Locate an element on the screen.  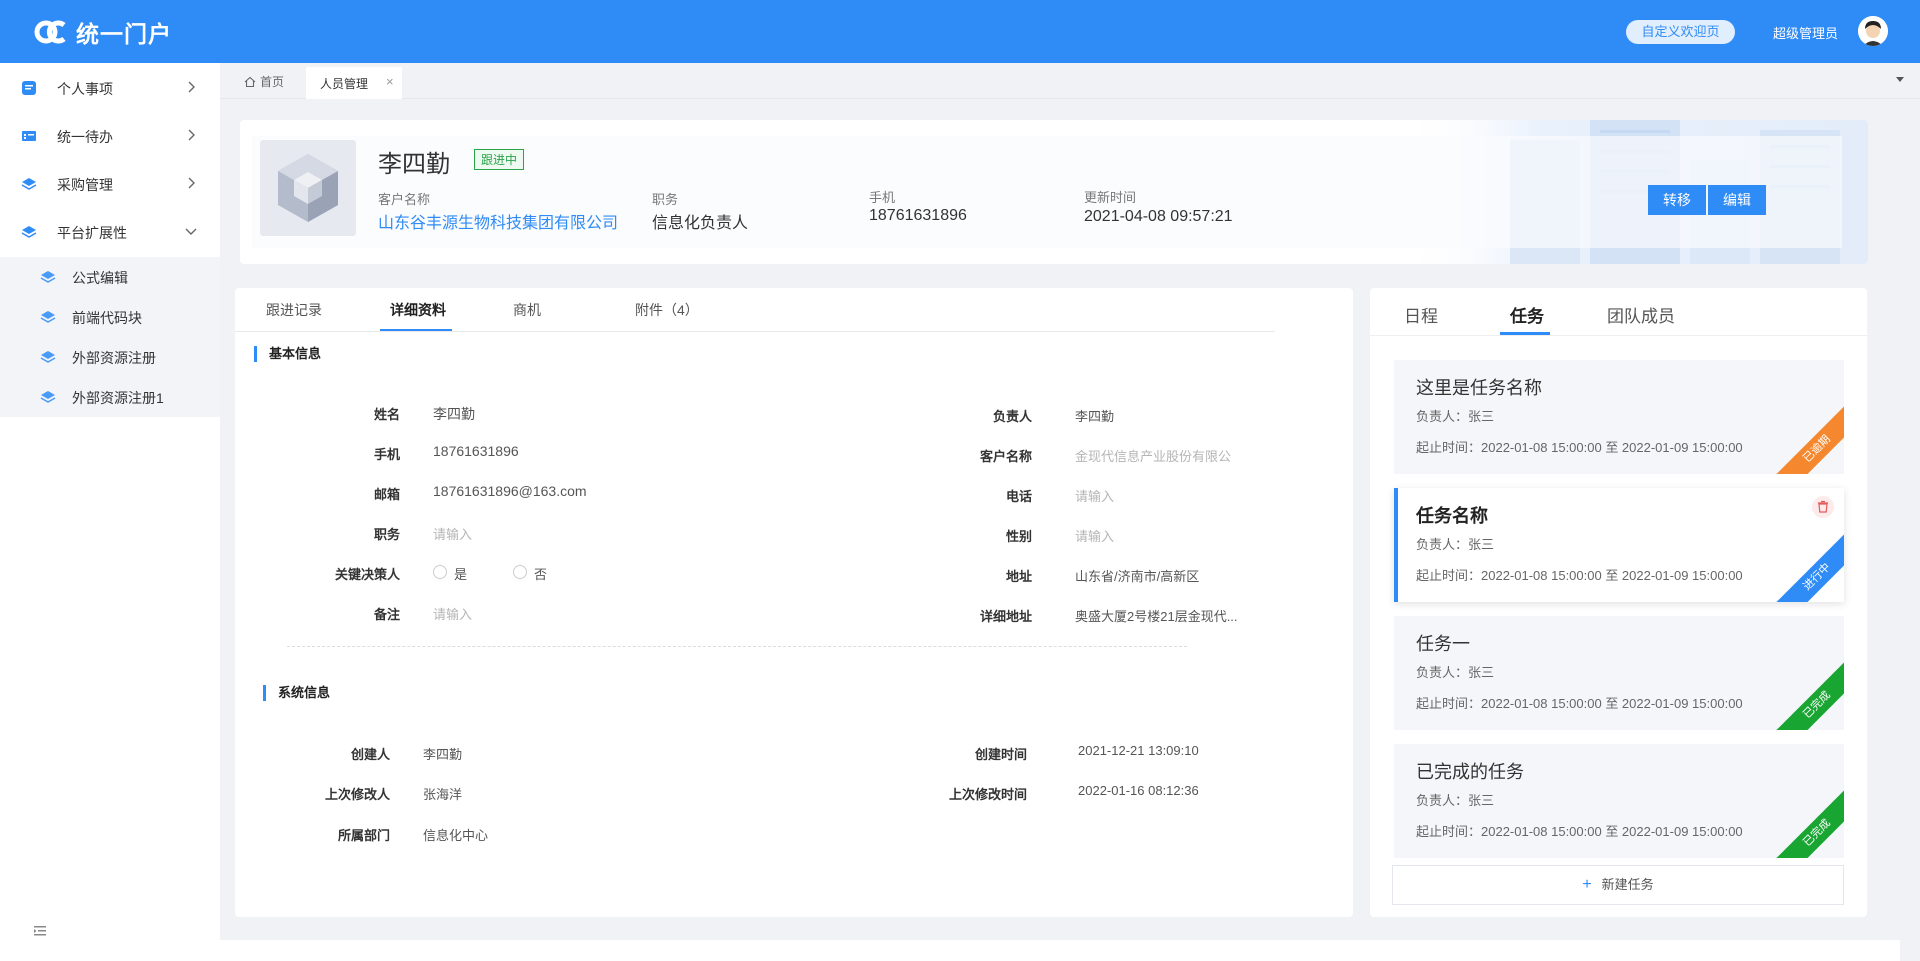
sidebar-item-personal: 个人事项 is located at coordinates (110, 87).